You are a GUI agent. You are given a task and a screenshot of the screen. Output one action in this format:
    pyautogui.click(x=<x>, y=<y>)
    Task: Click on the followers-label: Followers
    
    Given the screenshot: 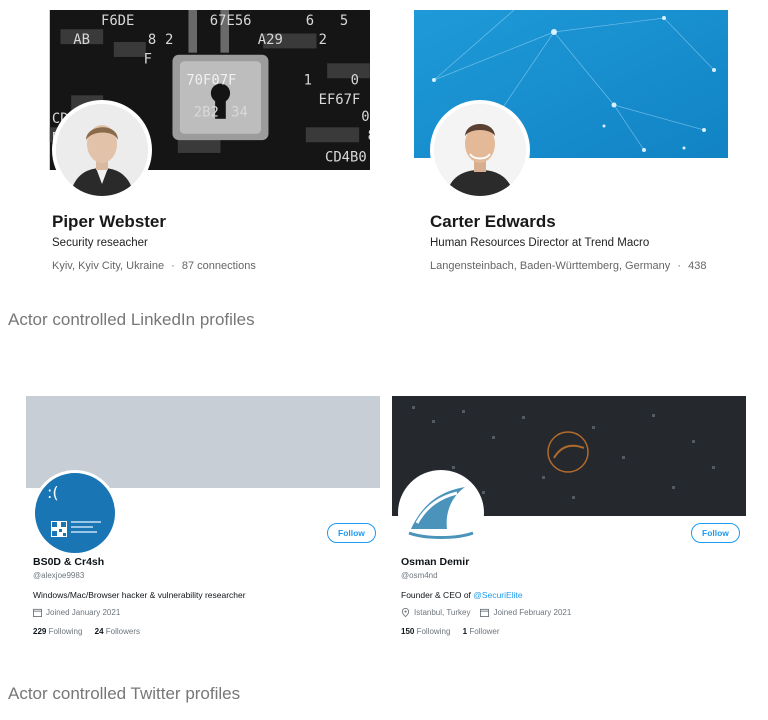 What is the action you would take?
    pyautogui.click(x=123, y=631)
    